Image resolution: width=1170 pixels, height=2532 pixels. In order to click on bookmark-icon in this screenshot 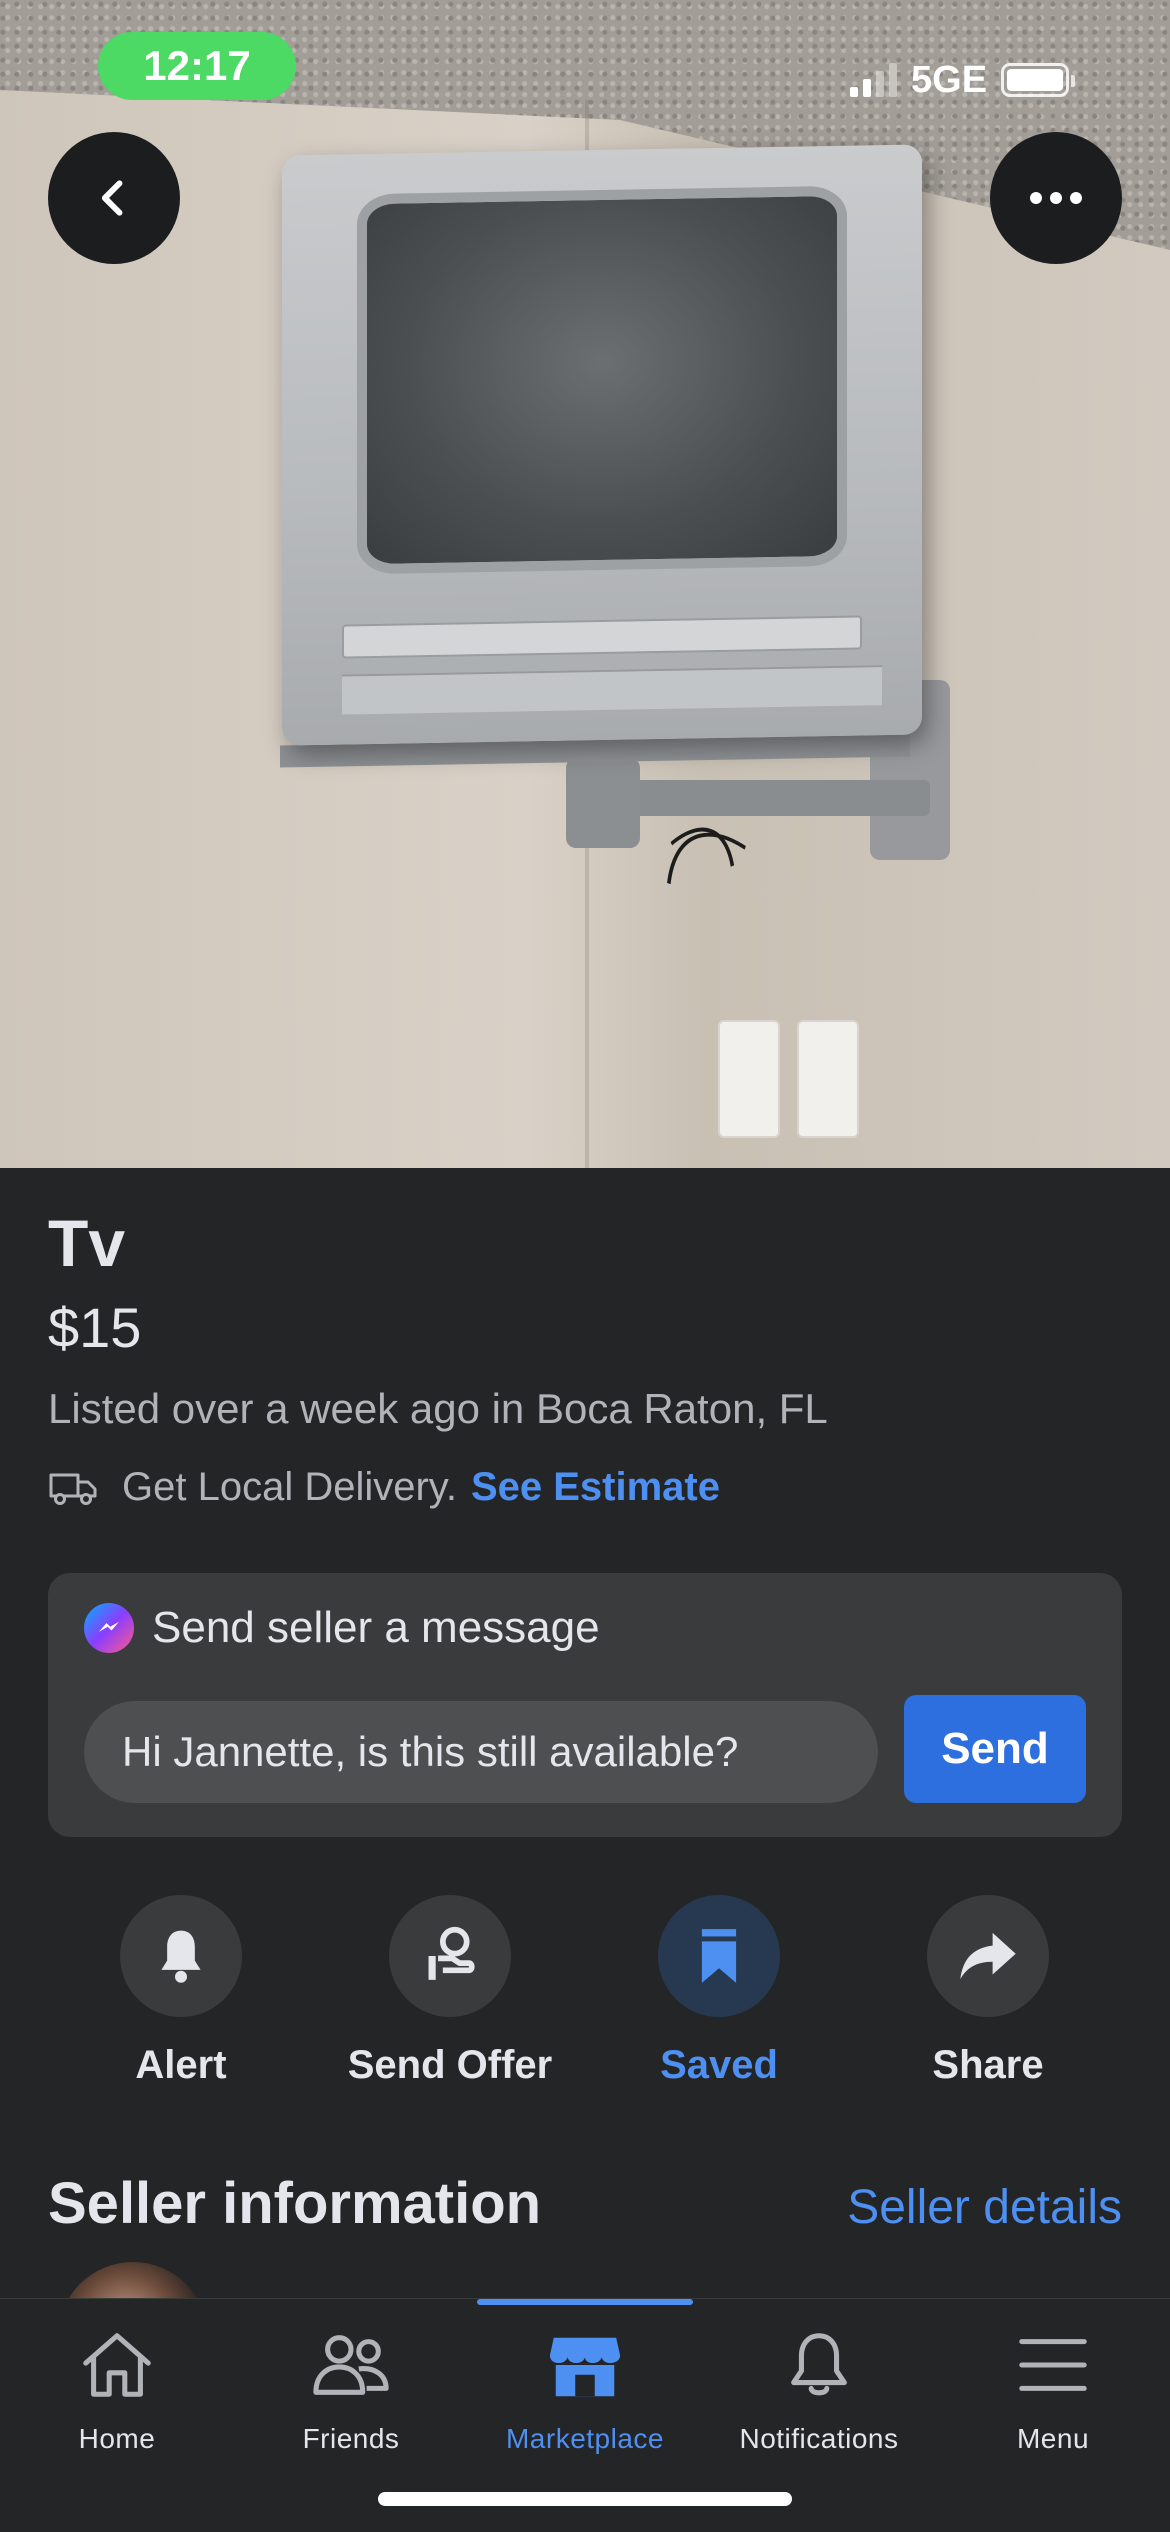, I will do `click(719, 1956)`.